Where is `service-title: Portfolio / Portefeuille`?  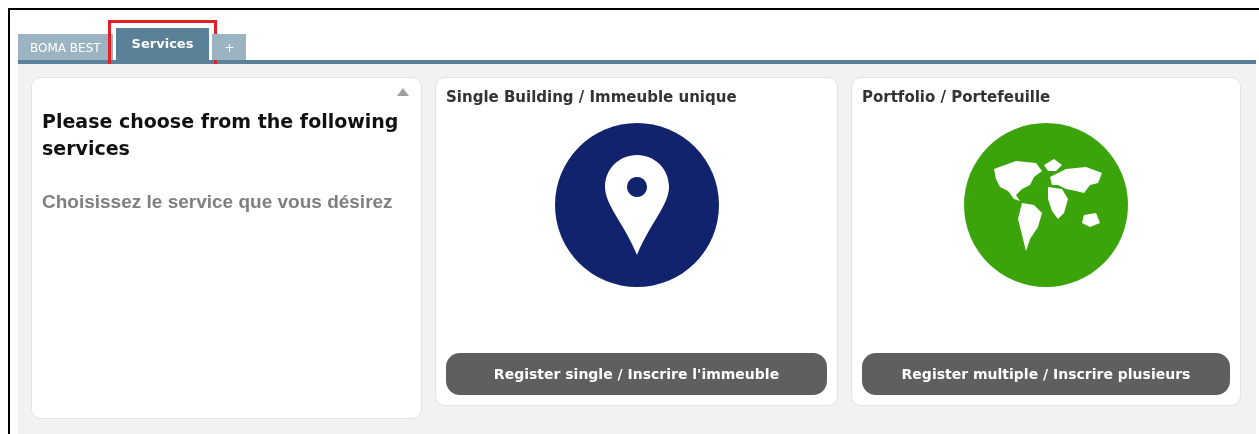 service-title: Portfolio / Portefeuille is located at coordinates (956, 97).